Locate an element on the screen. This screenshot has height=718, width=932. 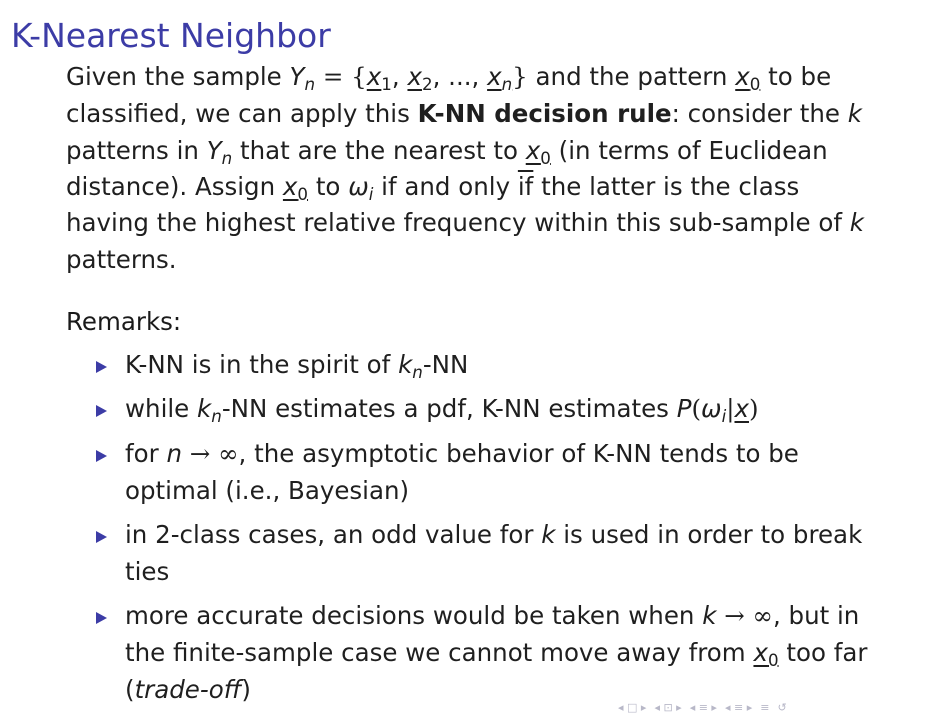
italic-term: trade-off is located at coordinates (188, 689).